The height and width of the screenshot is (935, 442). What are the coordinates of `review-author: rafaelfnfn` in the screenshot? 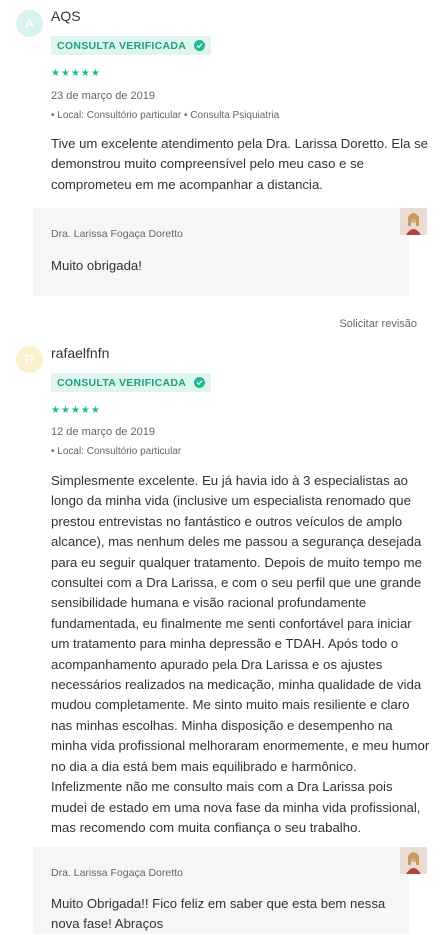 It's located at (80, 353).